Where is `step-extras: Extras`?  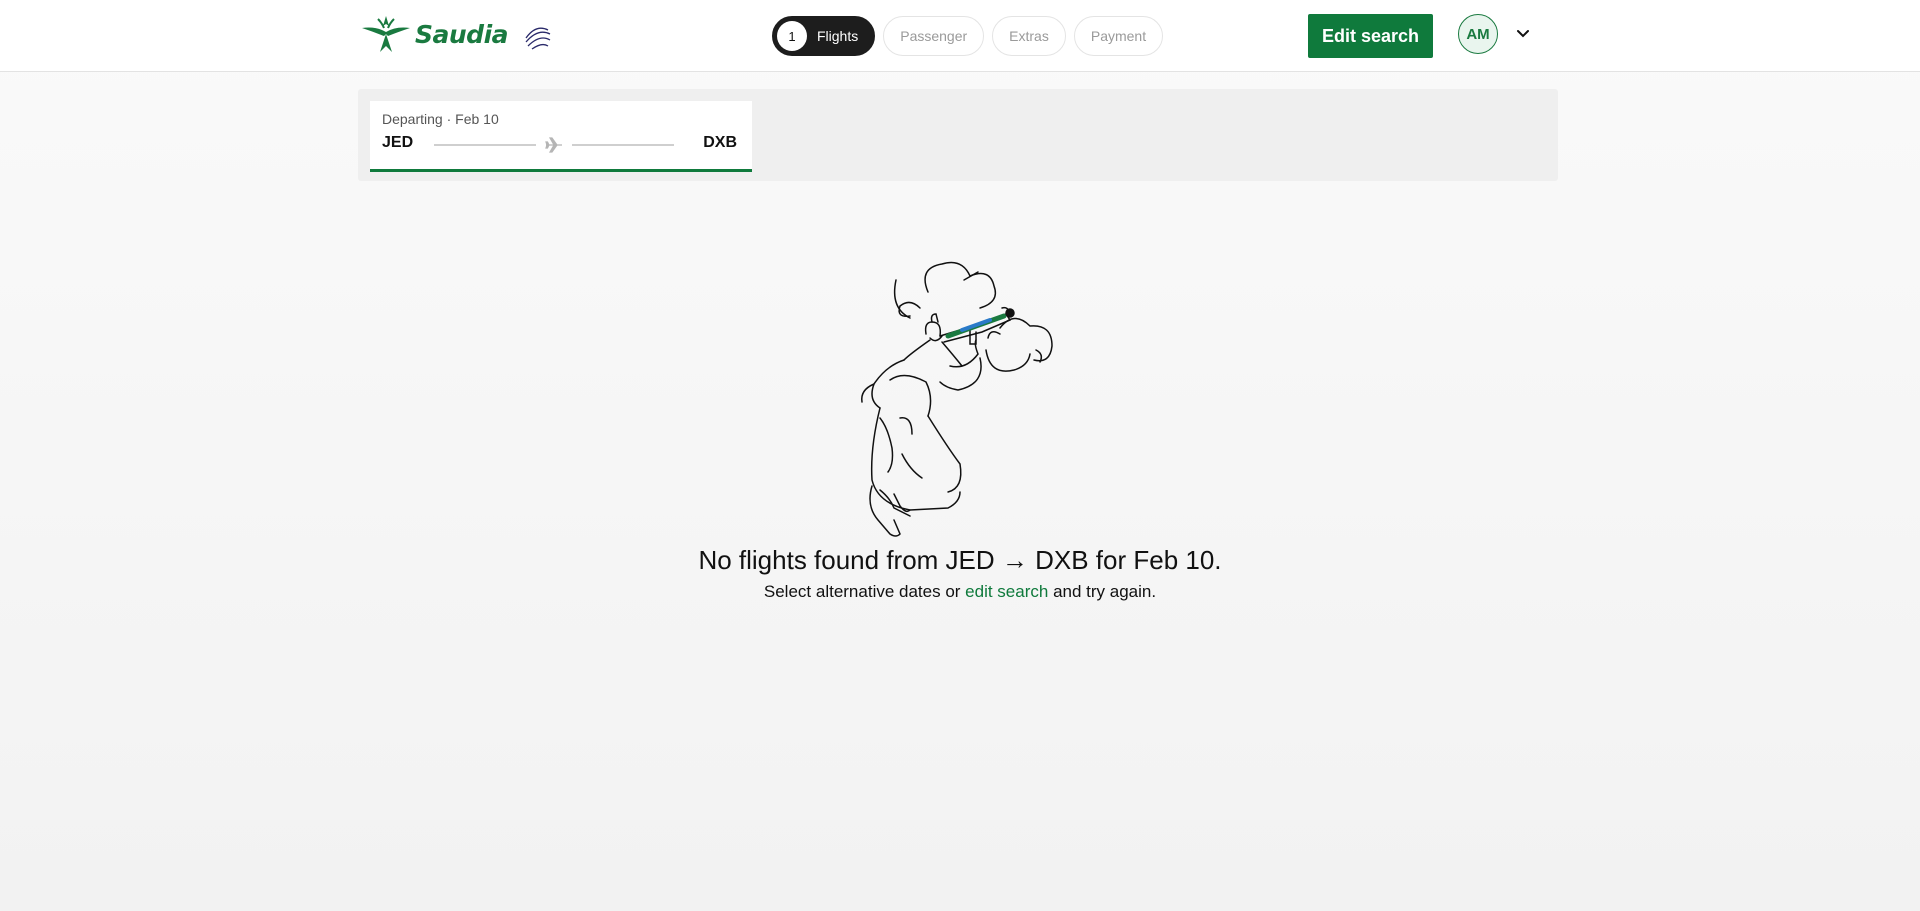 step-extras: Extras is located at coordinates (1029, 36).